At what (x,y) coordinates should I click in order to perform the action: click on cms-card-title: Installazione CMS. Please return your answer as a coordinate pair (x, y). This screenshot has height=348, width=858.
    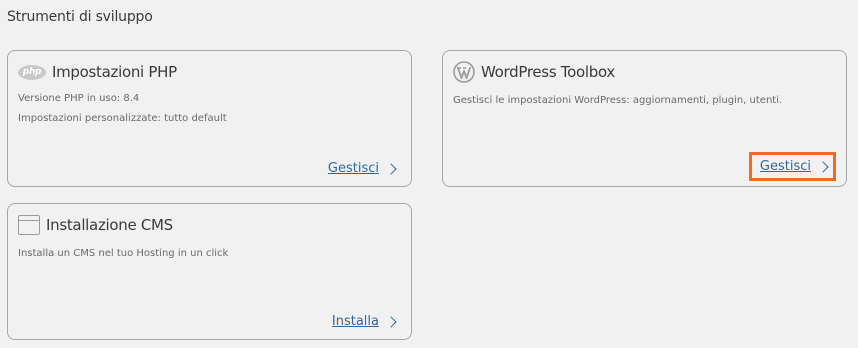
    Looking at the image, I should click on (109, 225).